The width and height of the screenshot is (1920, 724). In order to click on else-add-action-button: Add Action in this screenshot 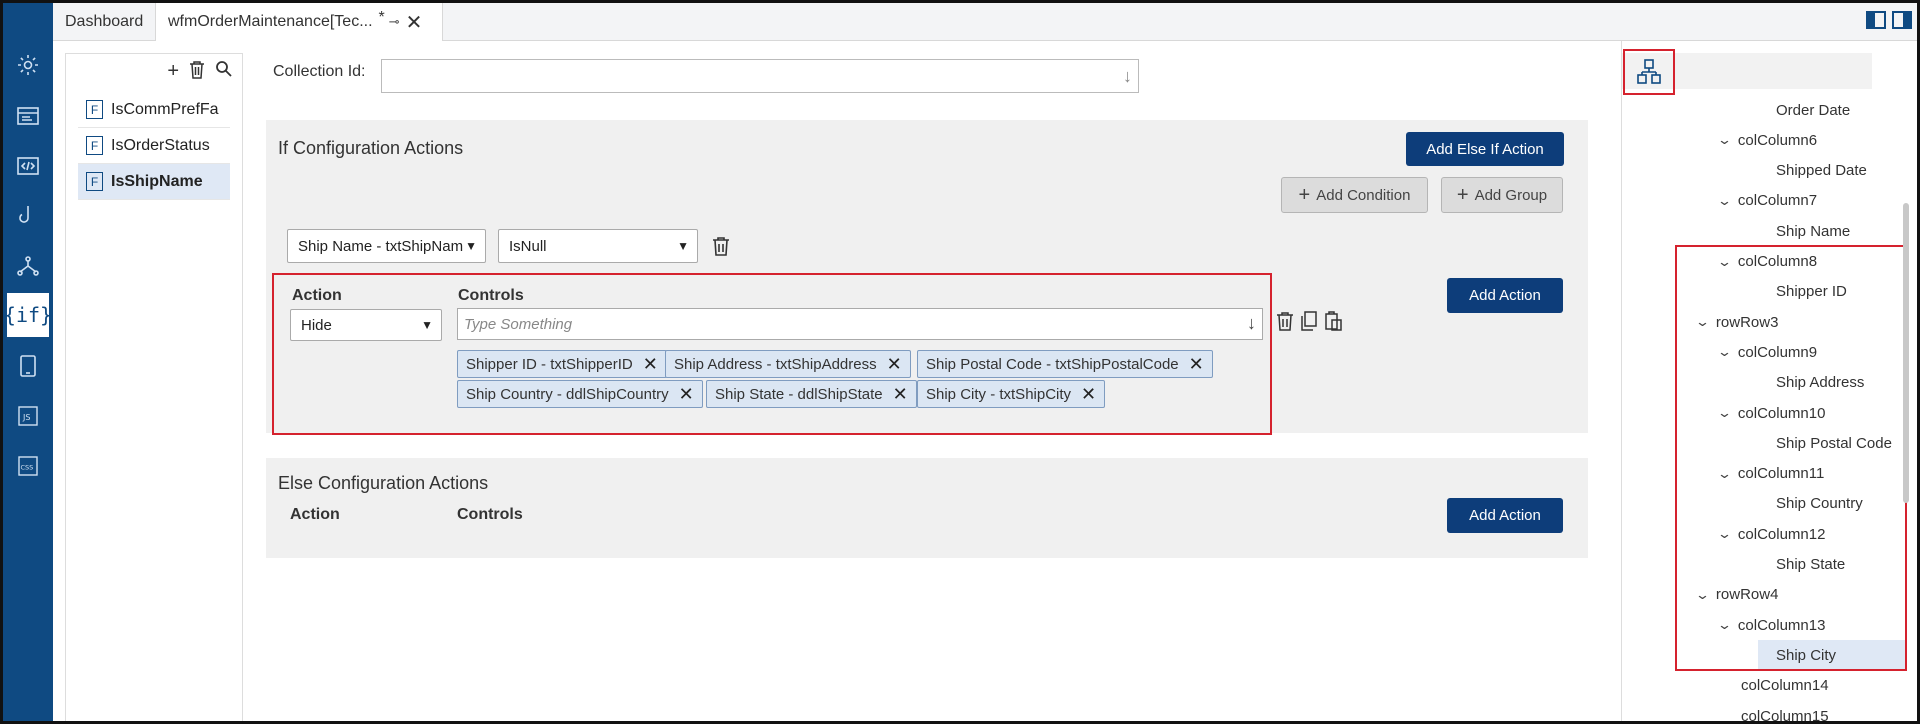, I will do `click(1505, 515)`.